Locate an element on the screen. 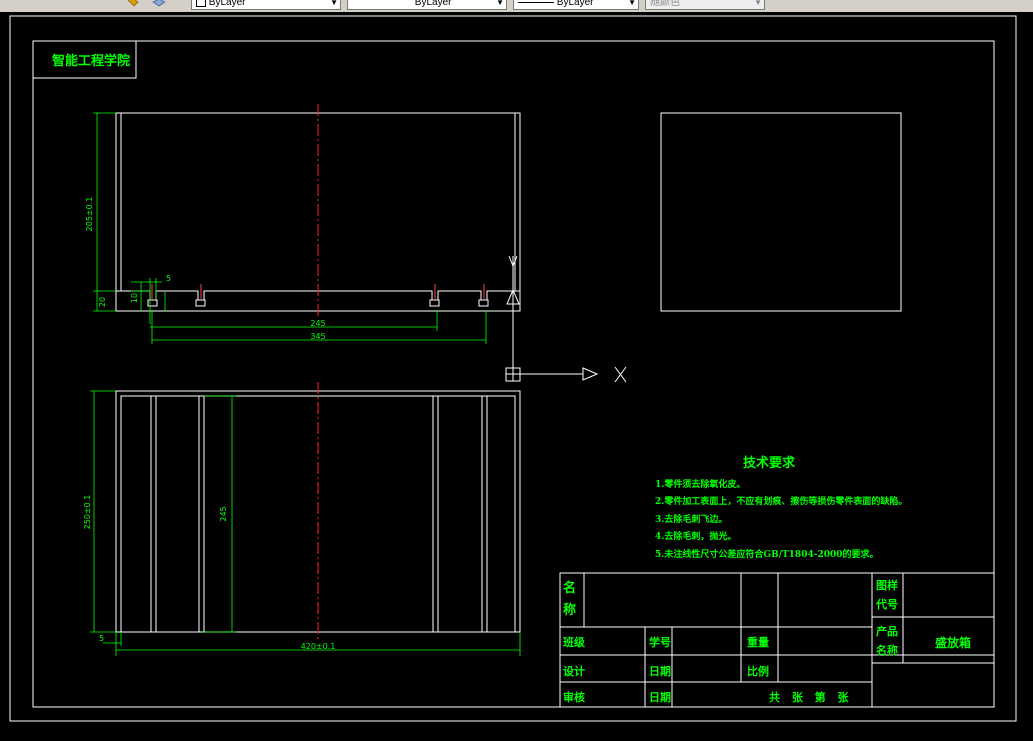 Image resolution: width=1033 pixels, height=741 pixels. side-view is located at coordinates (781, 212).